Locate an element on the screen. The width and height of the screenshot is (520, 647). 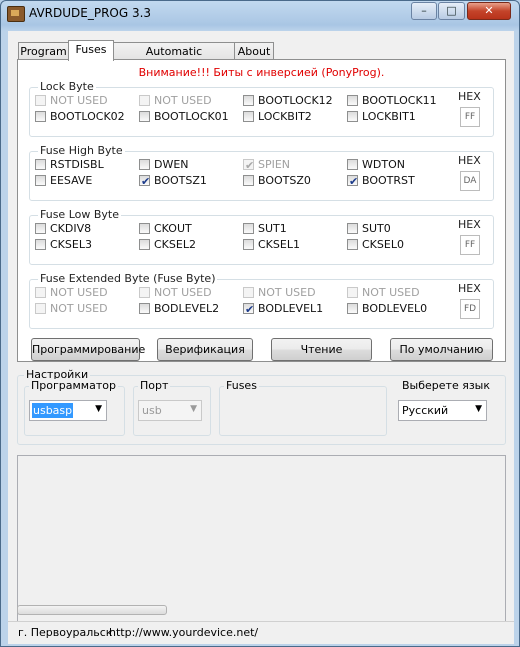
checkbox-label: CKDIV8 is located at coordinates (71, 228).